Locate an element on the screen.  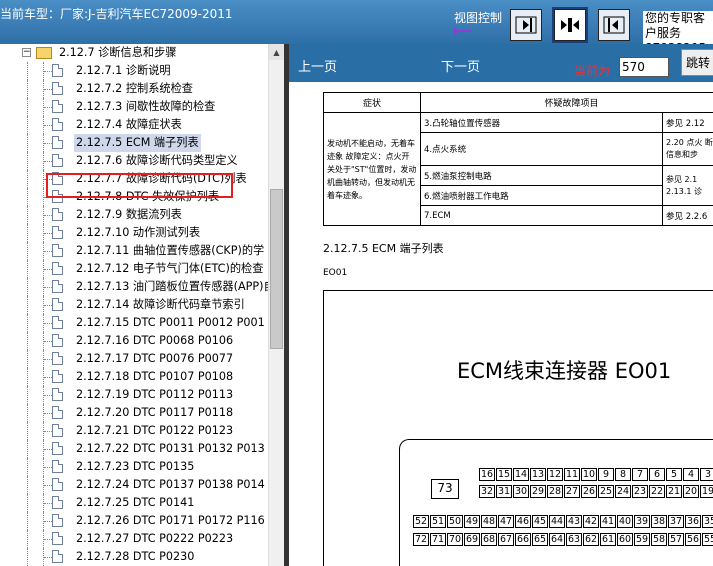
customer-service-info: 您的专职客户服务 87038205 is located at coordinates (678, 27).